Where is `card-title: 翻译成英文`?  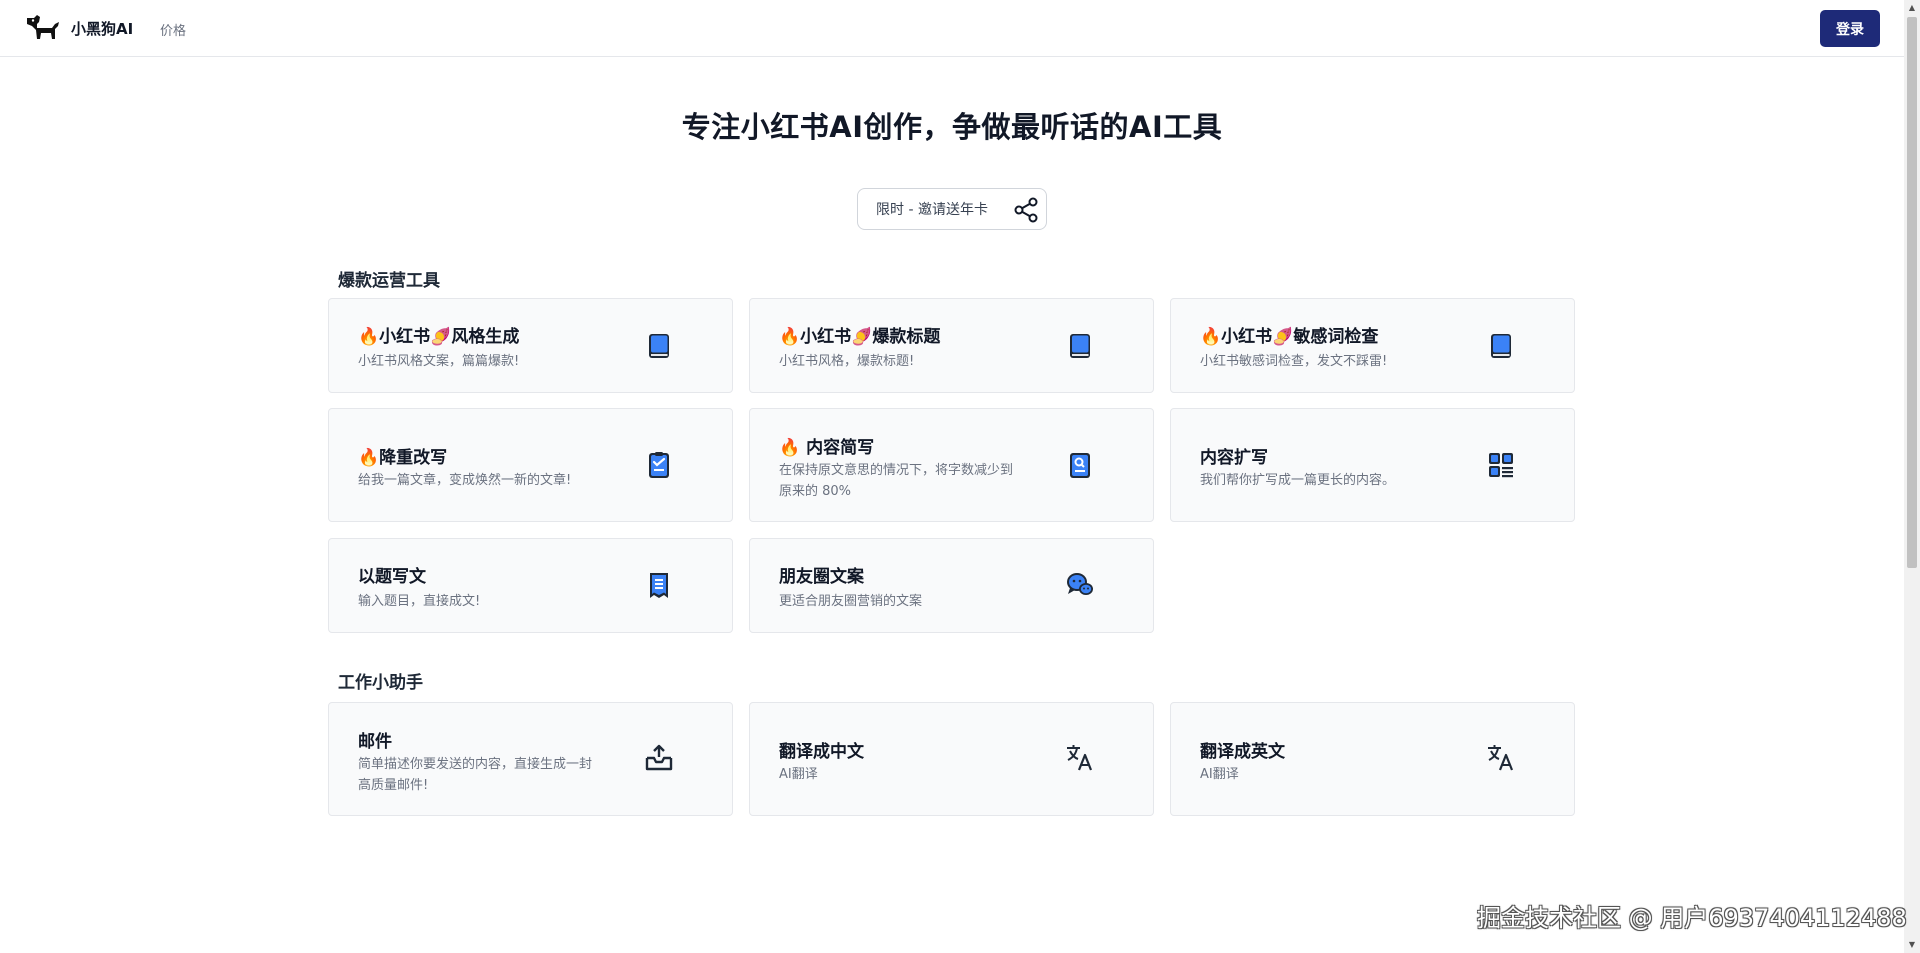 card-title: 翻译成英文 is located at coordinates (1242, 752).